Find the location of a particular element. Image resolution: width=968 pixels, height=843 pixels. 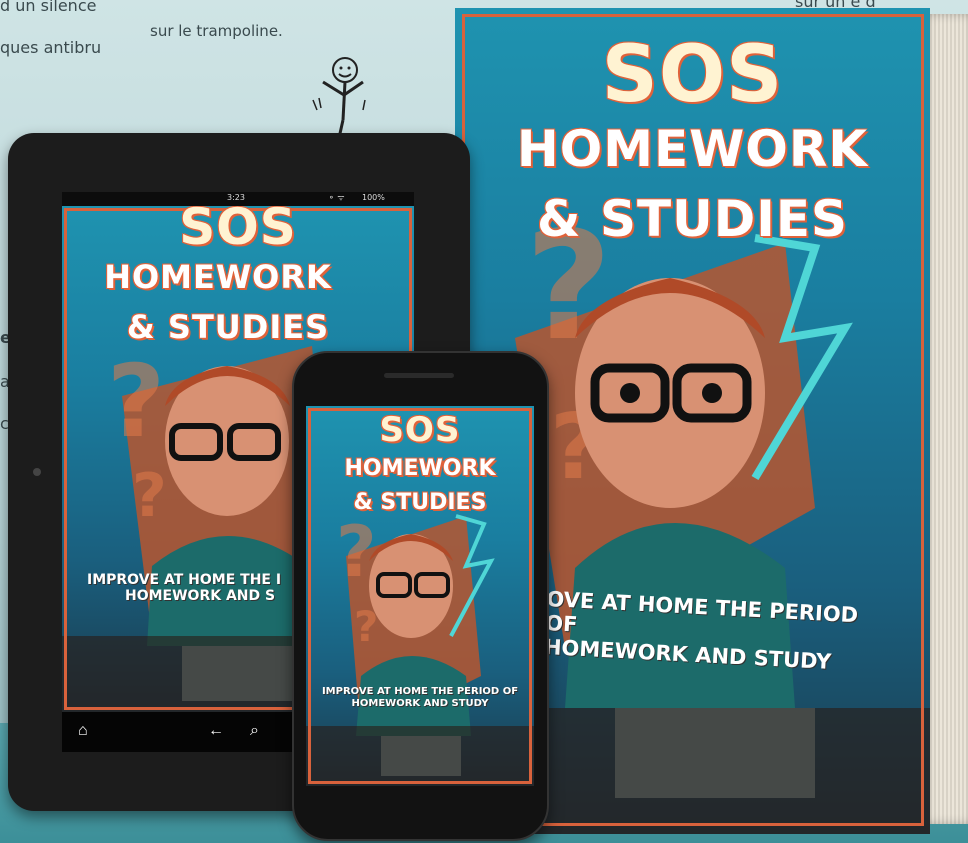

phone-title-sos: SOS is located at coordinates (420, 430).